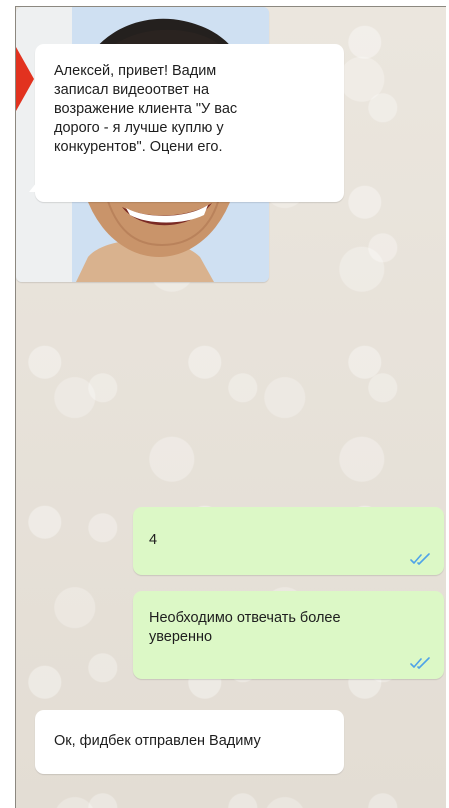 The height and width of the screenshot is (808, 449). I want to click on message-text: Необходимо отвечать более уверенно, so click(245, 627).